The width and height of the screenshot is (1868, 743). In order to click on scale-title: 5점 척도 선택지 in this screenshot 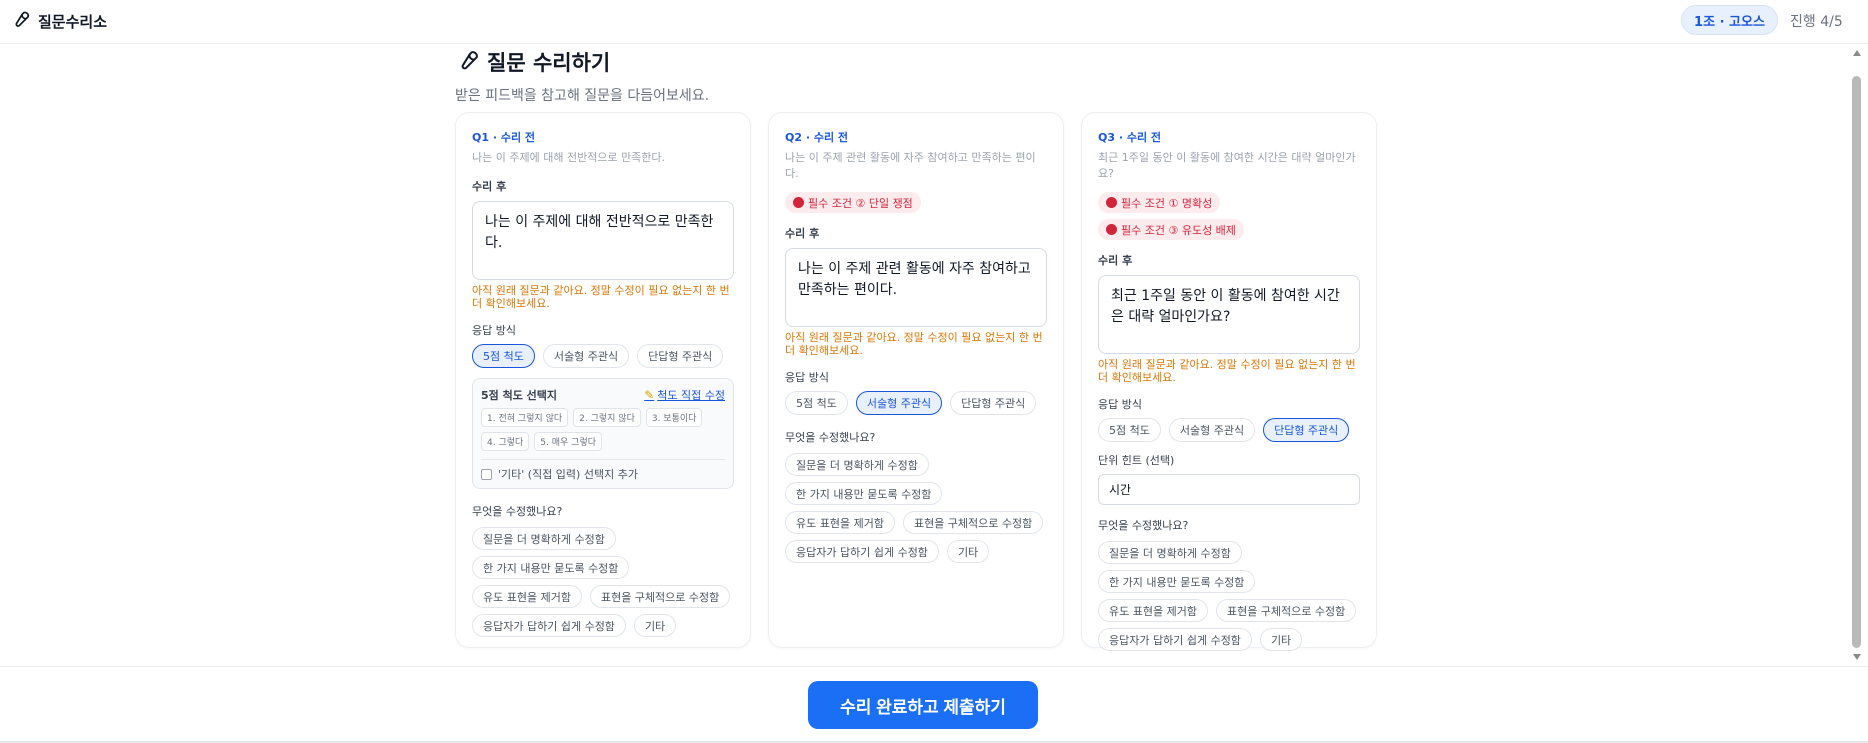, I will do `click(519, 395)`.